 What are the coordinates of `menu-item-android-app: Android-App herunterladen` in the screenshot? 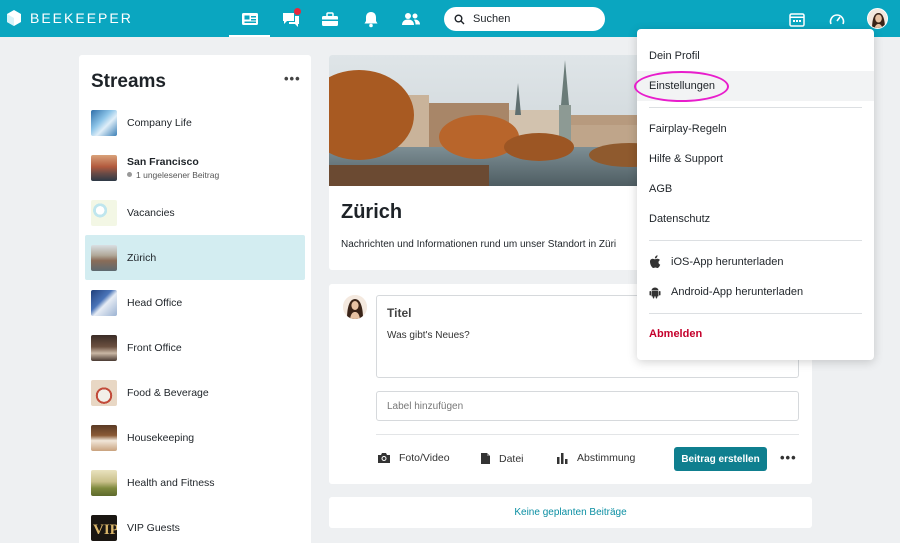 It's located at (755, 292).